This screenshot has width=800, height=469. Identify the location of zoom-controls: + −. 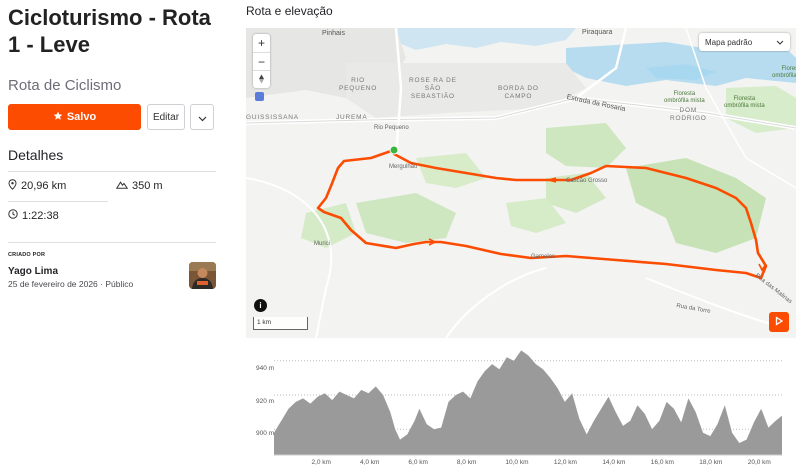
(261, 61).